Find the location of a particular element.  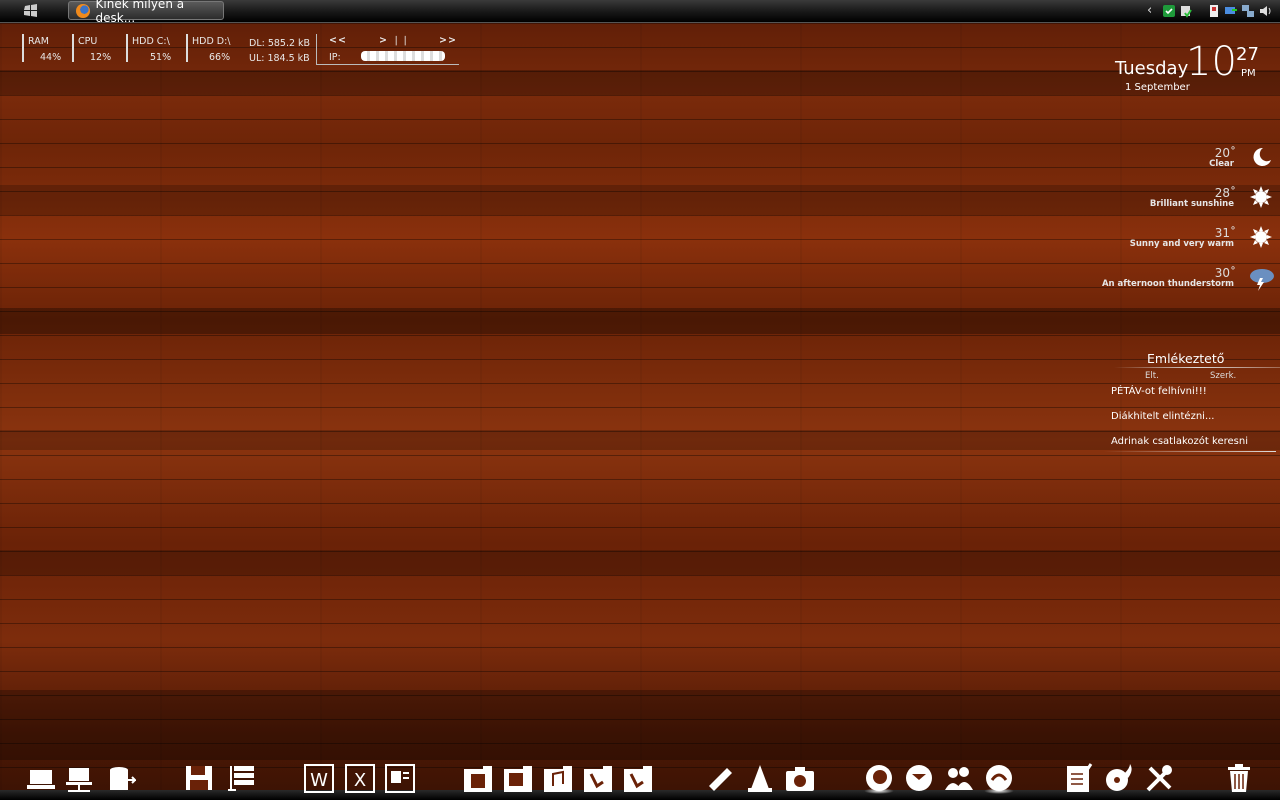

cpu-label: CPU is located at coordinates (88, 41).